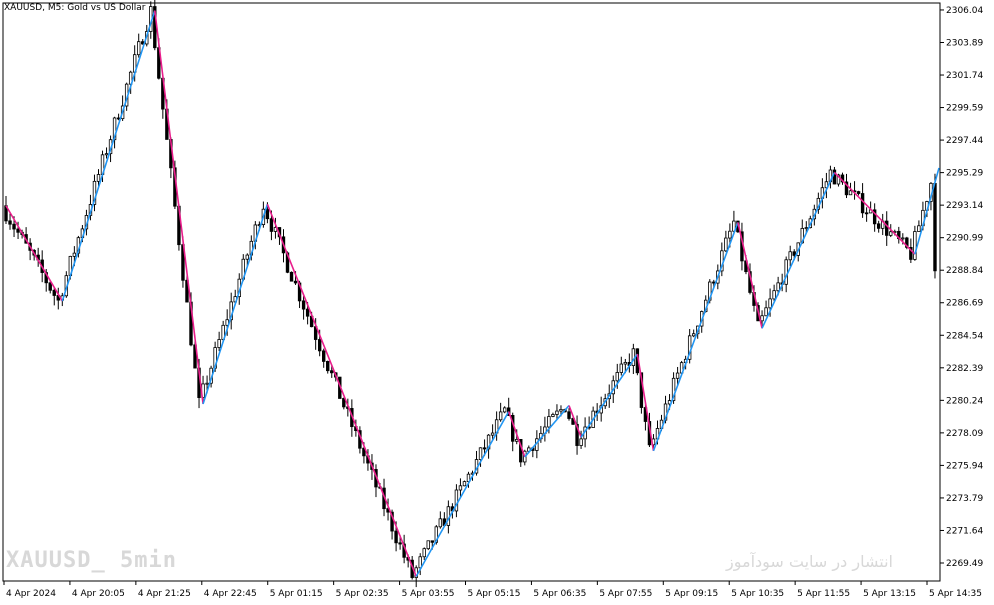 The image size is (994, 605). Describe the element at coordinates (964, 466) in the screenshot. I see `y-tick-label: 2275.94` at that location.